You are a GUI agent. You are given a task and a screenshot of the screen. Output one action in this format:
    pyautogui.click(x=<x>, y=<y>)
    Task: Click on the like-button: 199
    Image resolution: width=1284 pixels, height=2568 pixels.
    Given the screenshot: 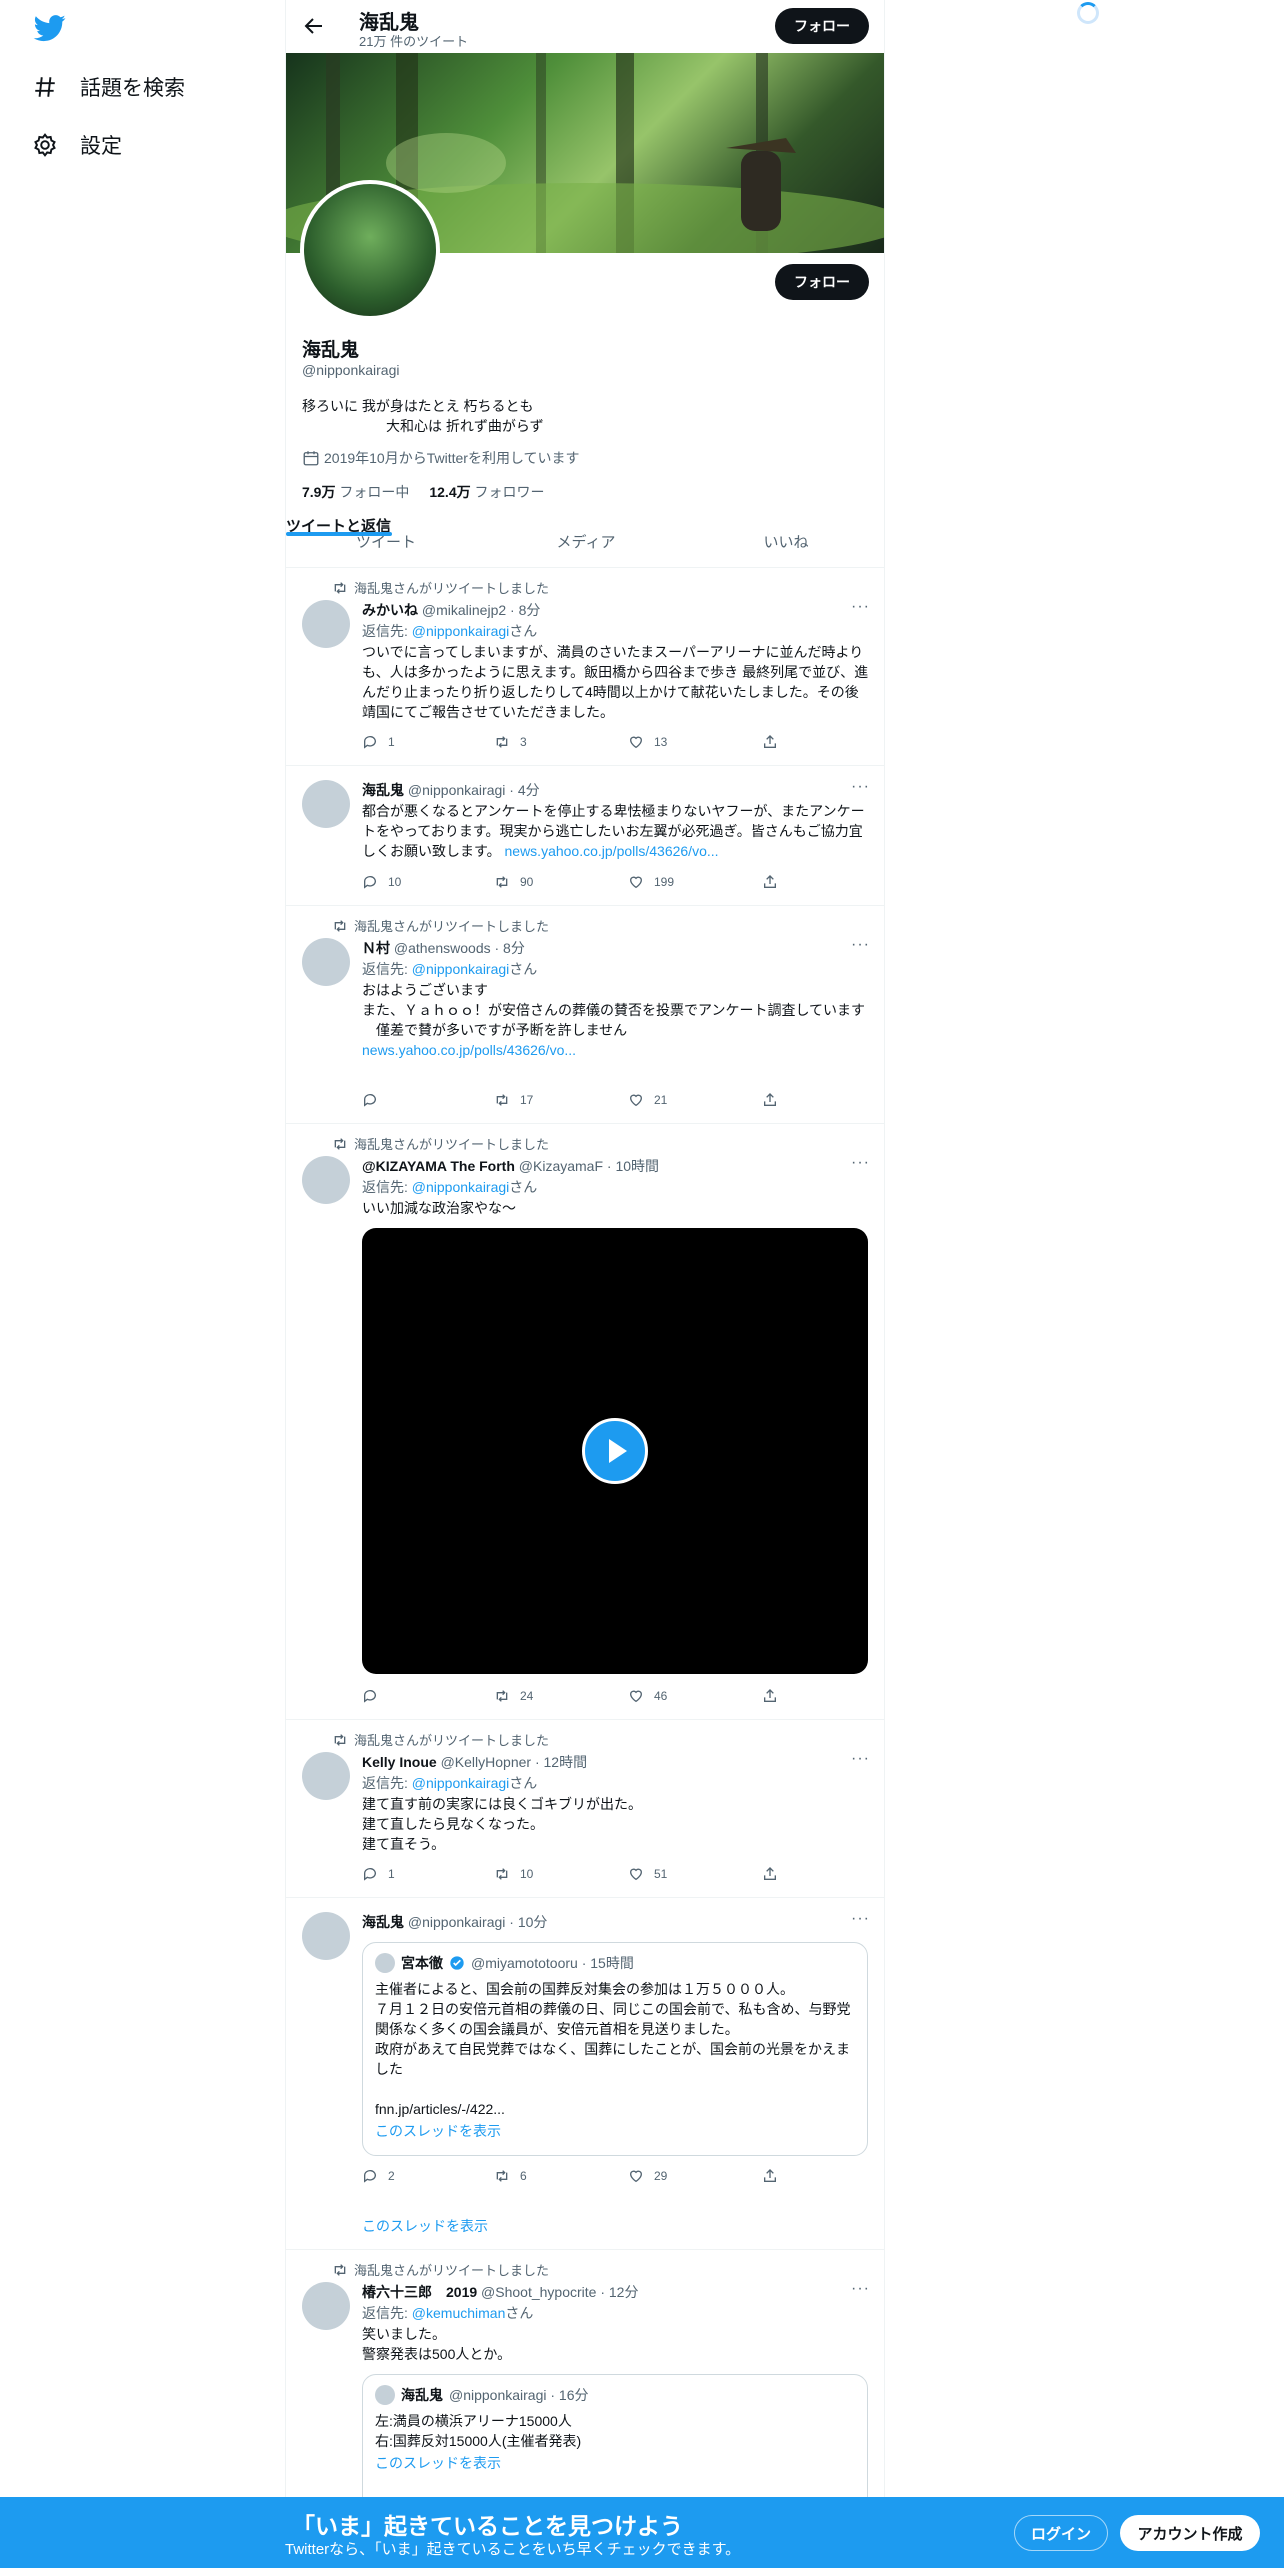 What is the action you would take?
    pyautogui.click(x=651, y=882)
    